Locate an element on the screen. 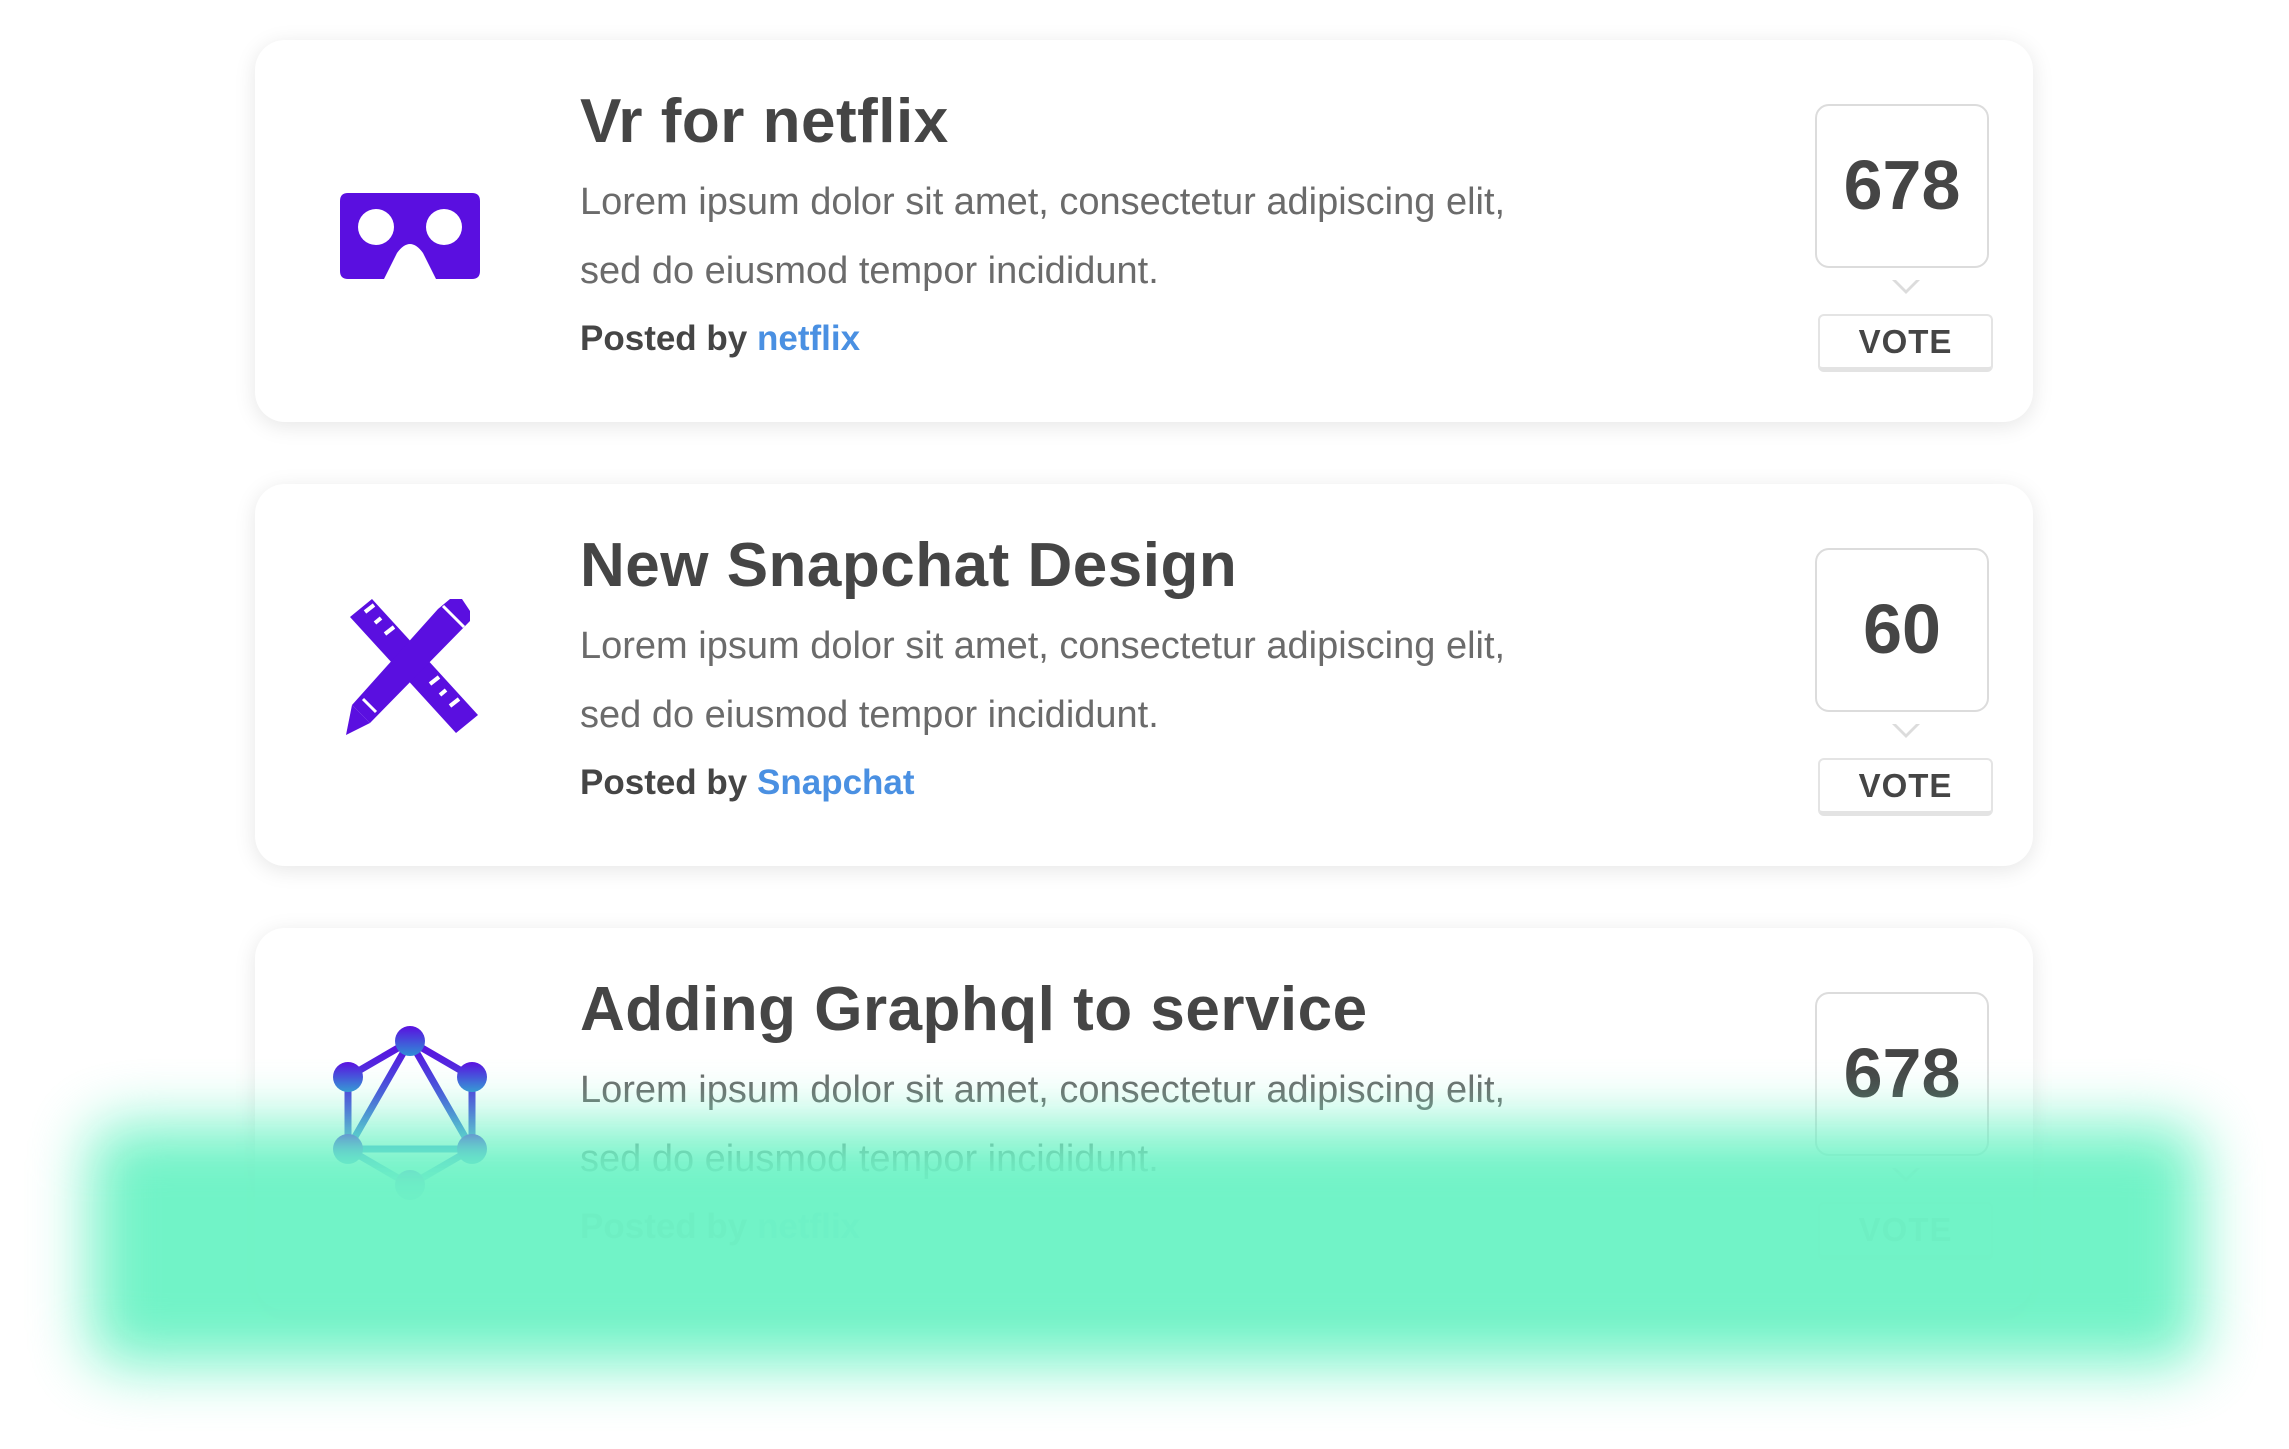 The width and height of the screenshot is (2289, 1449). vote-count: 60 is located at coordinates (1902, 643).